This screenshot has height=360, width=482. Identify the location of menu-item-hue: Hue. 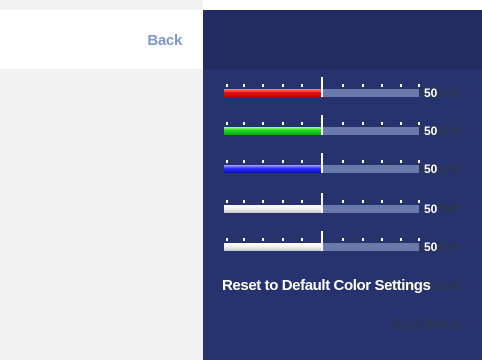
(448, 207).